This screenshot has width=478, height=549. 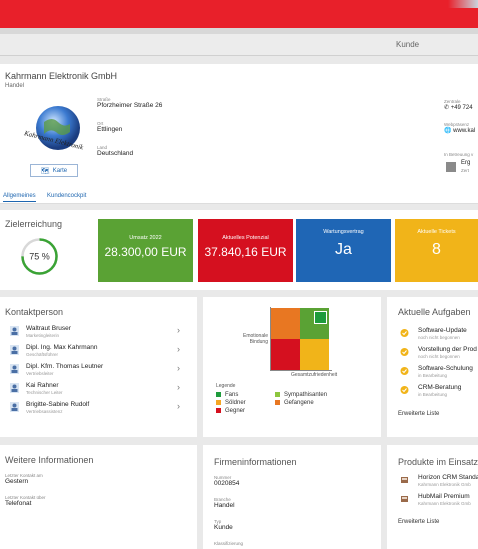 I want to click on task-row: Vorstellung der Prod noch nicht begonnen, so click(x=432, y=353).